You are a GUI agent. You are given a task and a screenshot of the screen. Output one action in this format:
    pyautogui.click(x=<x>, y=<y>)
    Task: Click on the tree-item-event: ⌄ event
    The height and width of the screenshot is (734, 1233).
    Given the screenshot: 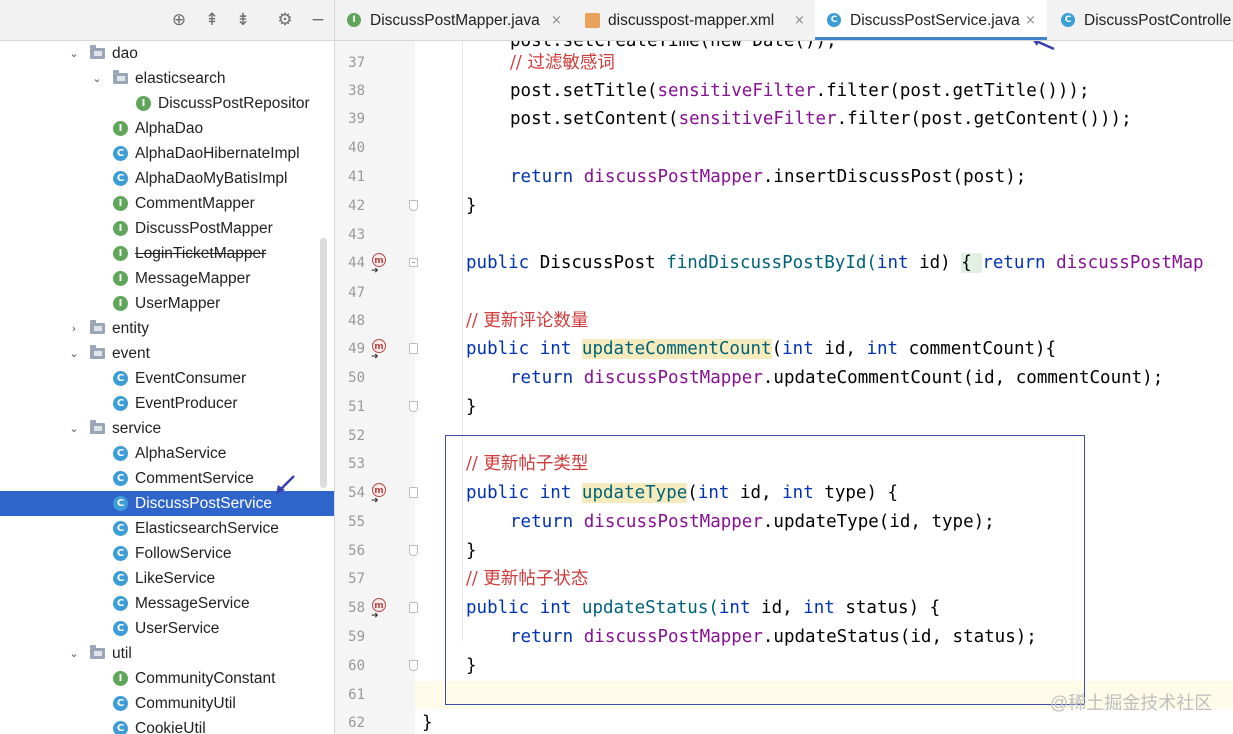 What is the action you would take?
    pyautogui.click(x=167, y=353)
    